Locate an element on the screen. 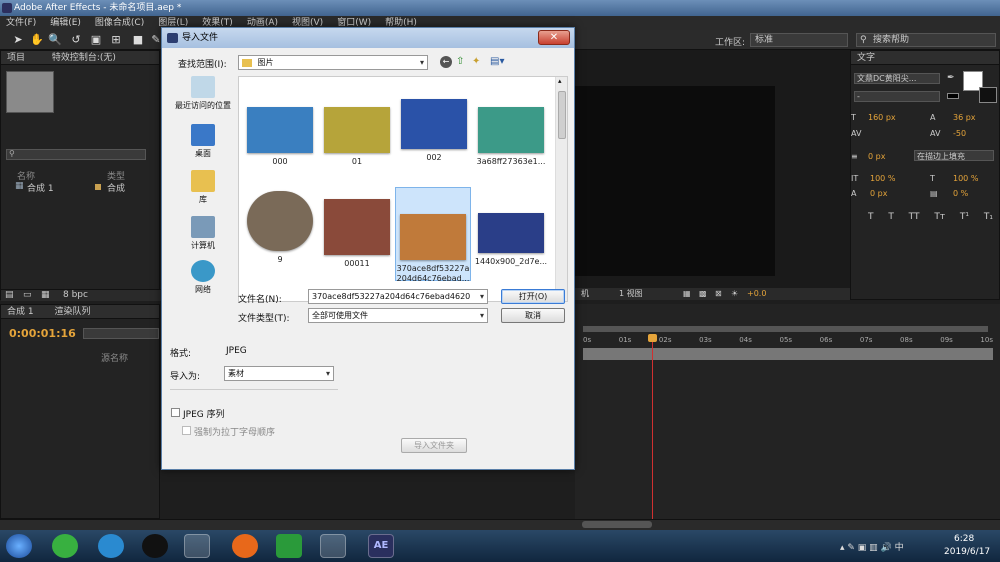 This screenshot has width=1000, height=562. current-time-indicator is located at coordinates (652, 426).